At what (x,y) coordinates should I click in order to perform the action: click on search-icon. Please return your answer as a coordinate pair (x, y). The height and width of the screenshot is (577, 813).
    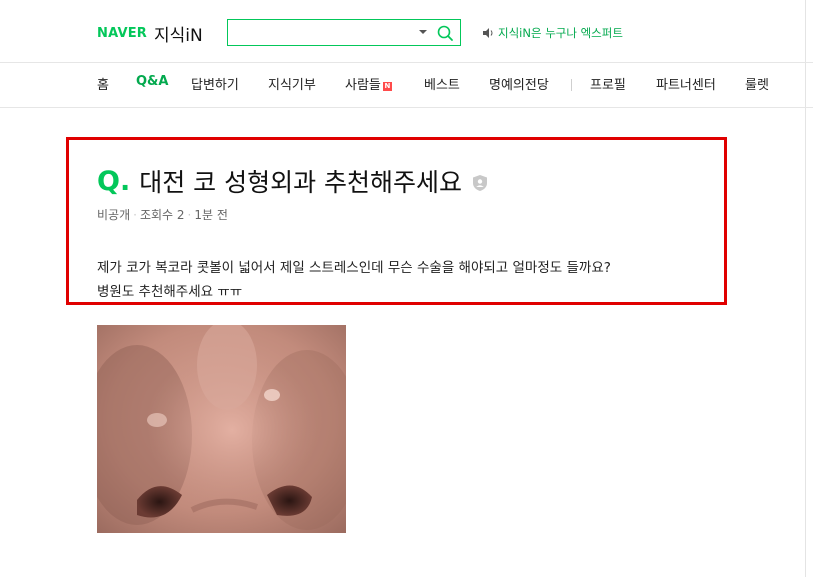
    Looking at the image, I should click on (445, 33).